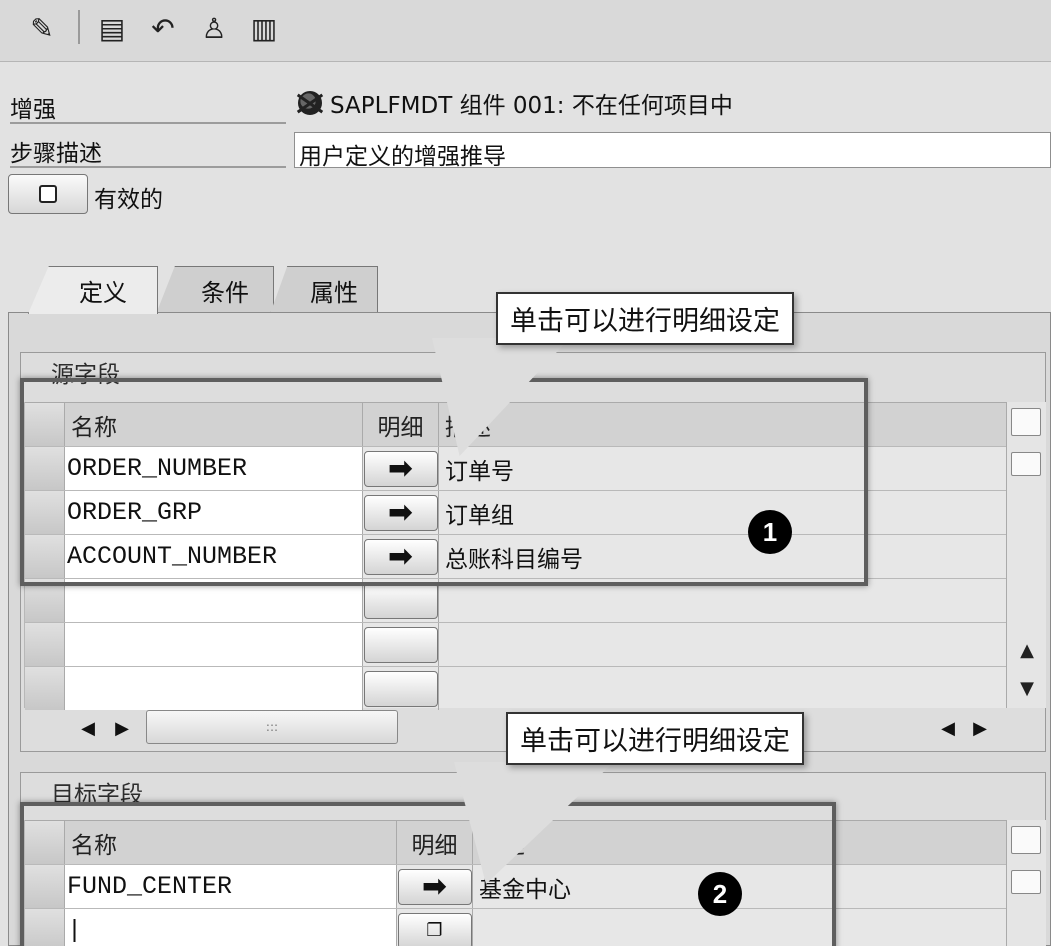 Image resolution: width=1051 pixels, height=946 pixels. What do you see at coordinates (515, 512) in the screenshot?
I see `table-row: ORDER_GRP ➡ 订单组` at bounding box center [515, 512].